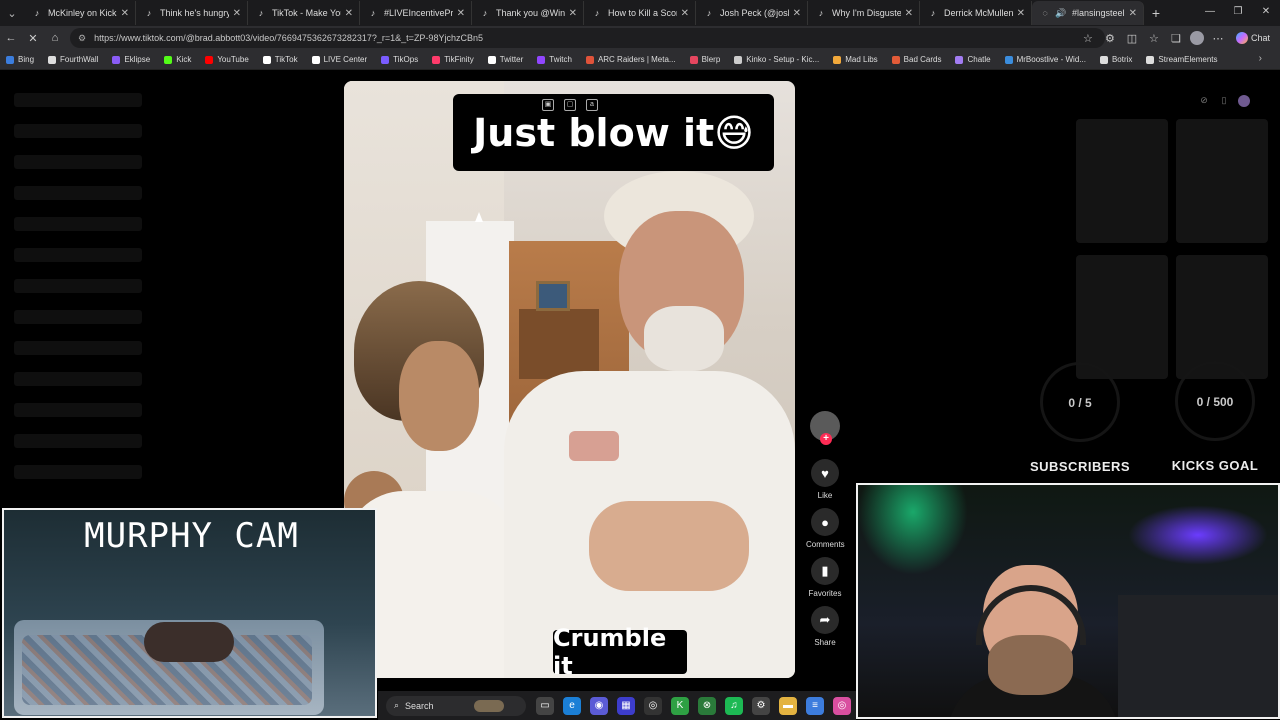 Image resolution: width=1280 pixels, height=720 pixels. What do you see at coordinates (1215, 402) in the screenshot?
I see `kicks-goal-count: 0 / 500` at bounding box center [1215, 402].